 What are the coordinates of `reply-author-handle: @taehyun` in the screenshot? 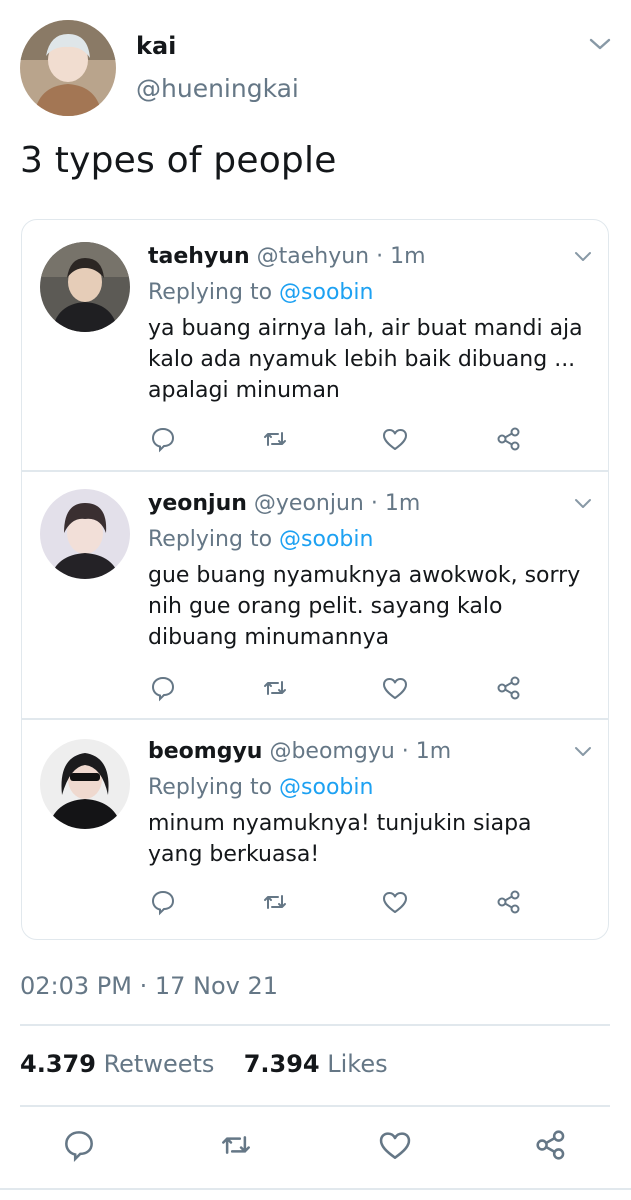 It's located at (313, 256).